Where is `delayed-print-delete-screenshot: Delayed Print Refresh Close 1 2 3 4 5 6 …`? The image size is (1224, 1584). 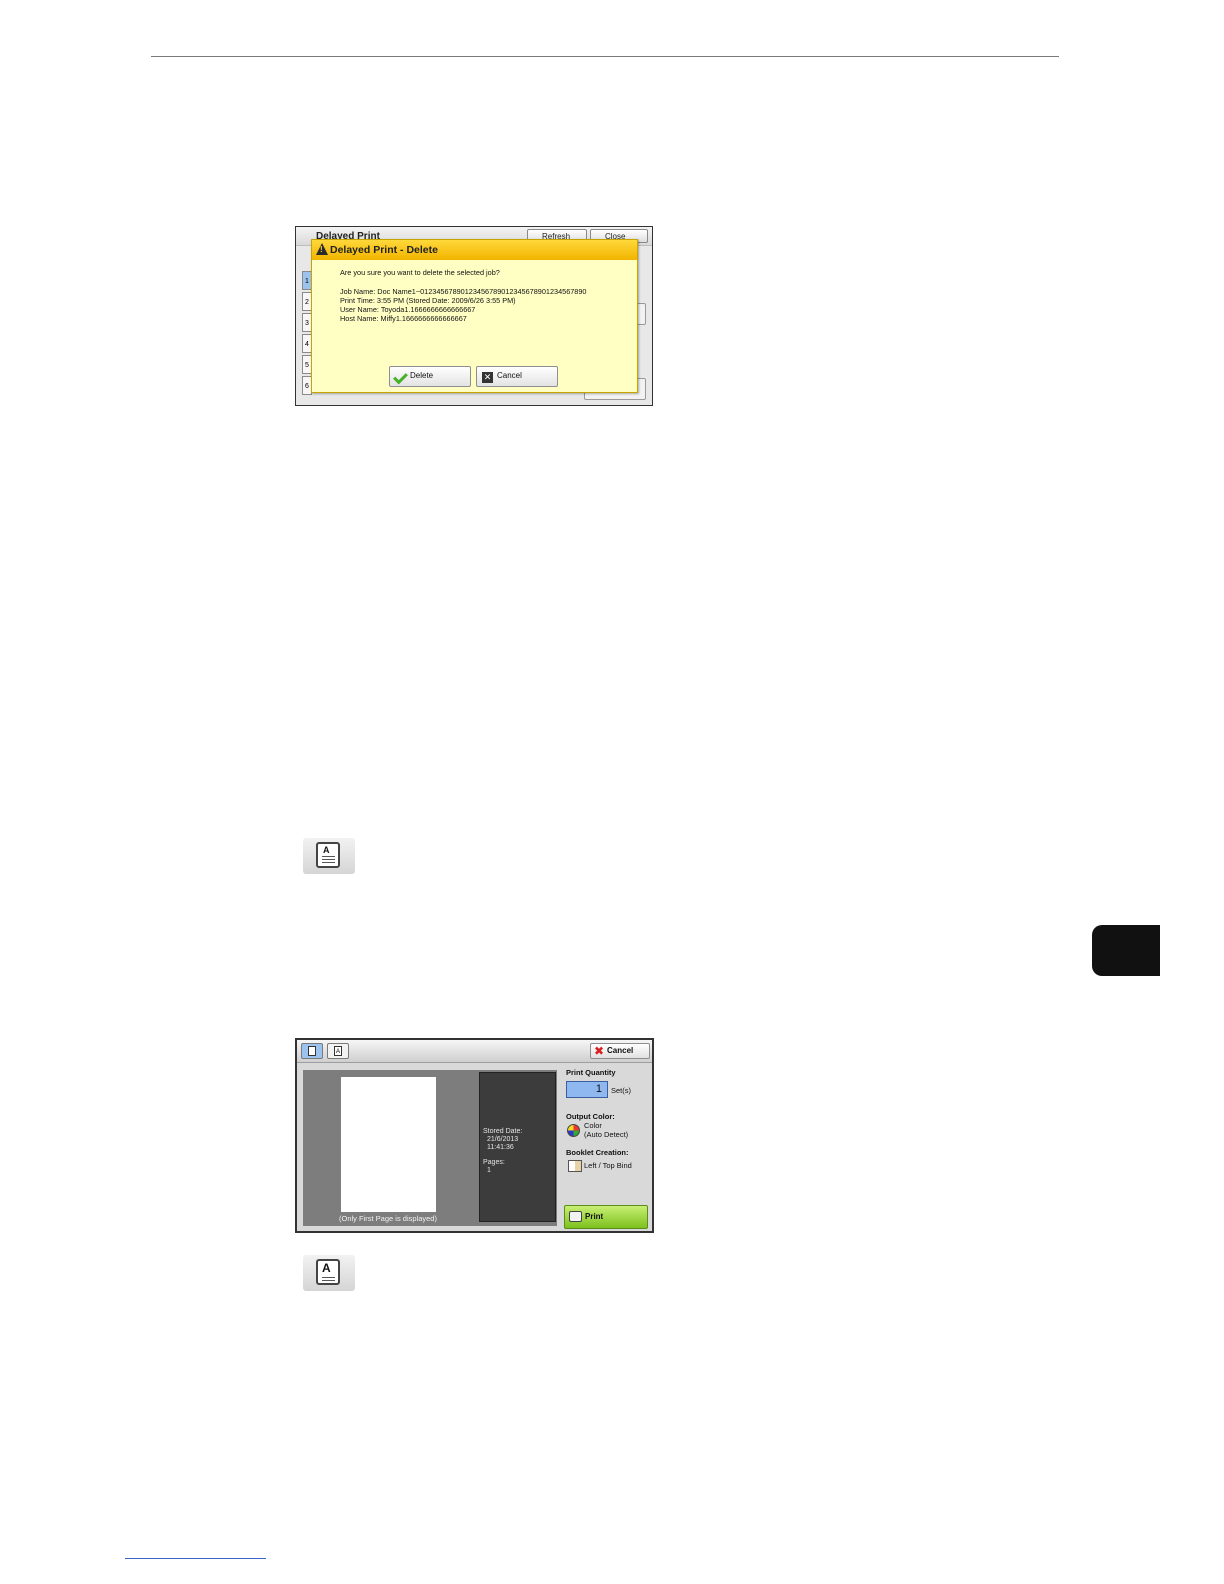
delayed-print-delete-screenshot: Delayed Print Refresh Close 1 2 3 4 5 6 … is located at coordinates (474, 316).